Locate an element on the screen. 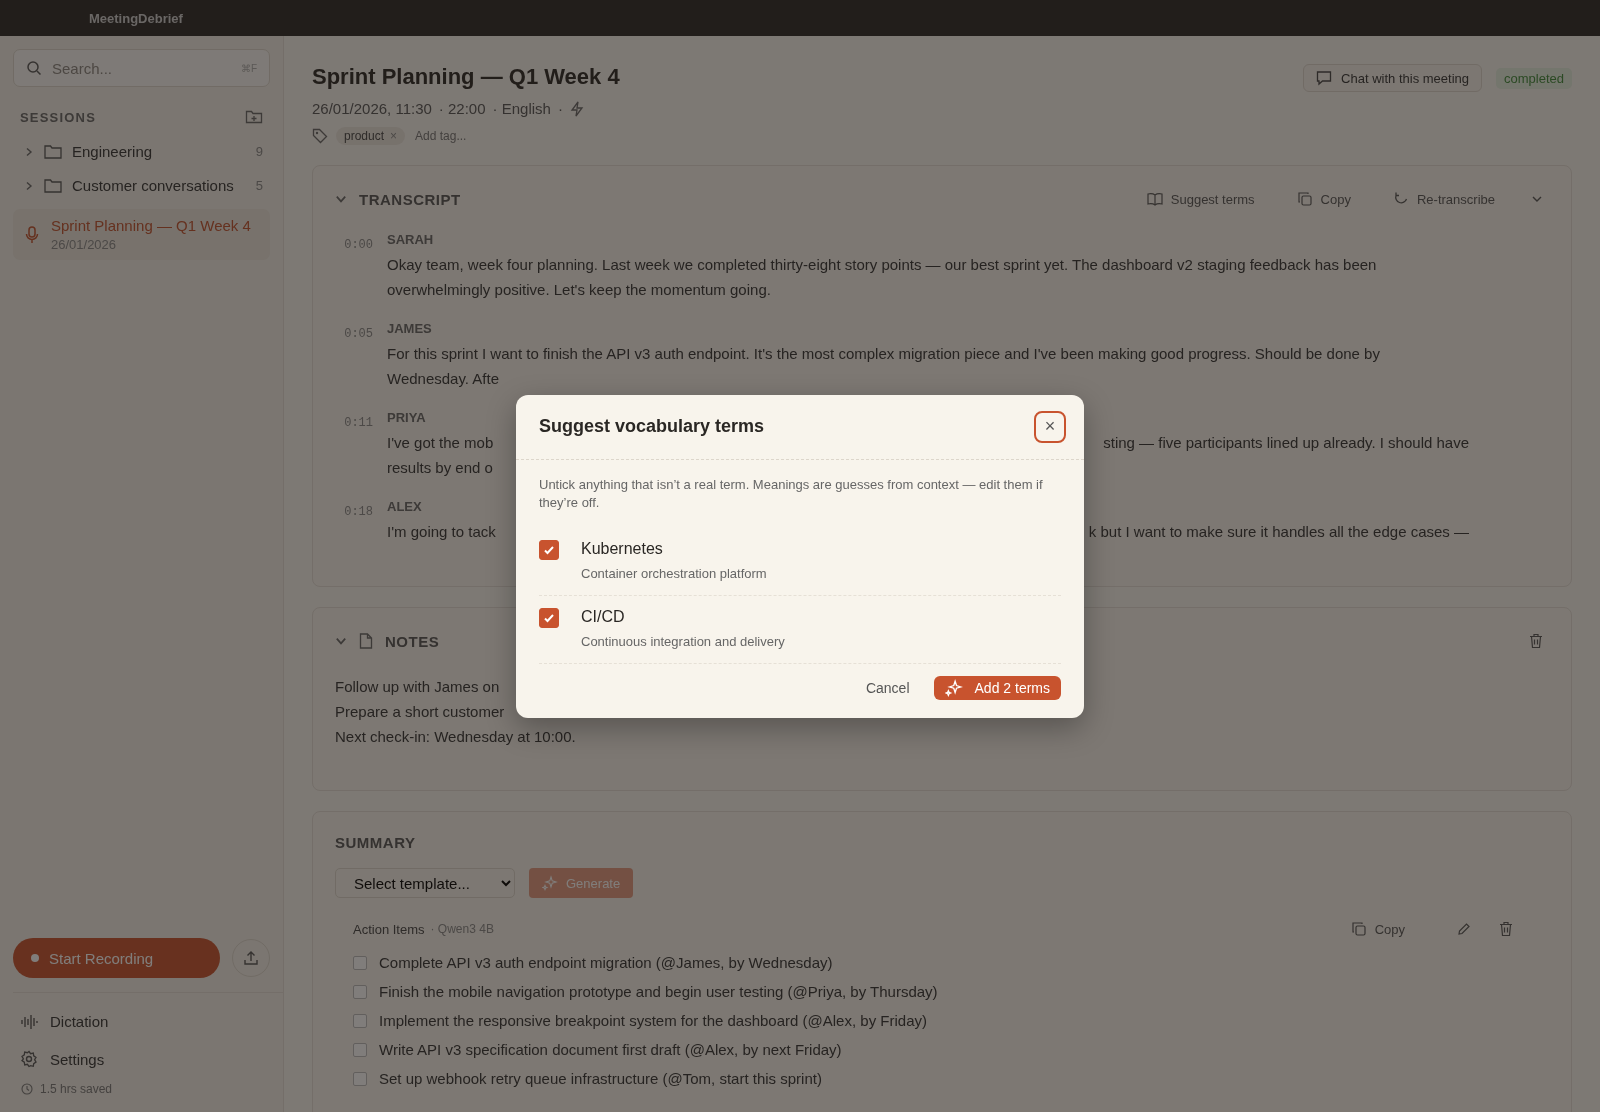  action-item-text: Finish the mobile navigation prototype and begin user testing (@Priya, by Thursday) is located at coordinates (658, 991).